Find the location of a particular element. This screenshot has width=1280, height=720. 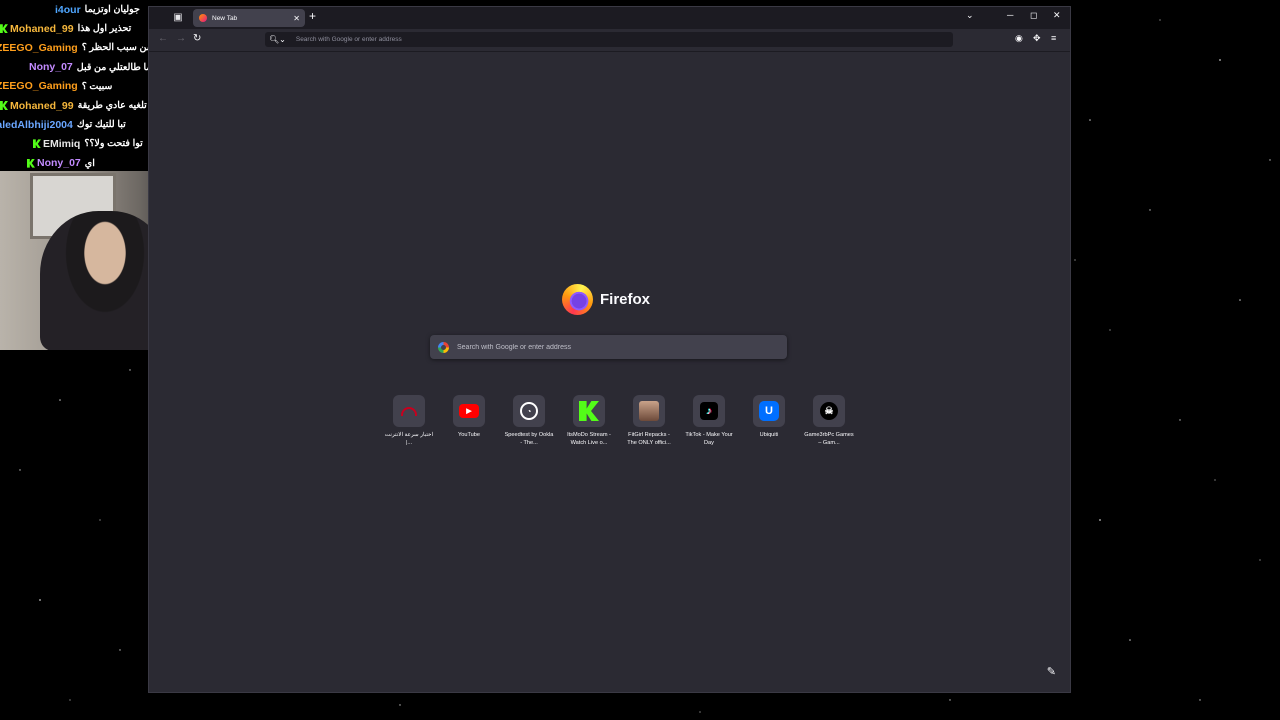

menu-icon: ≡ is located at coordinates (1053, 38).